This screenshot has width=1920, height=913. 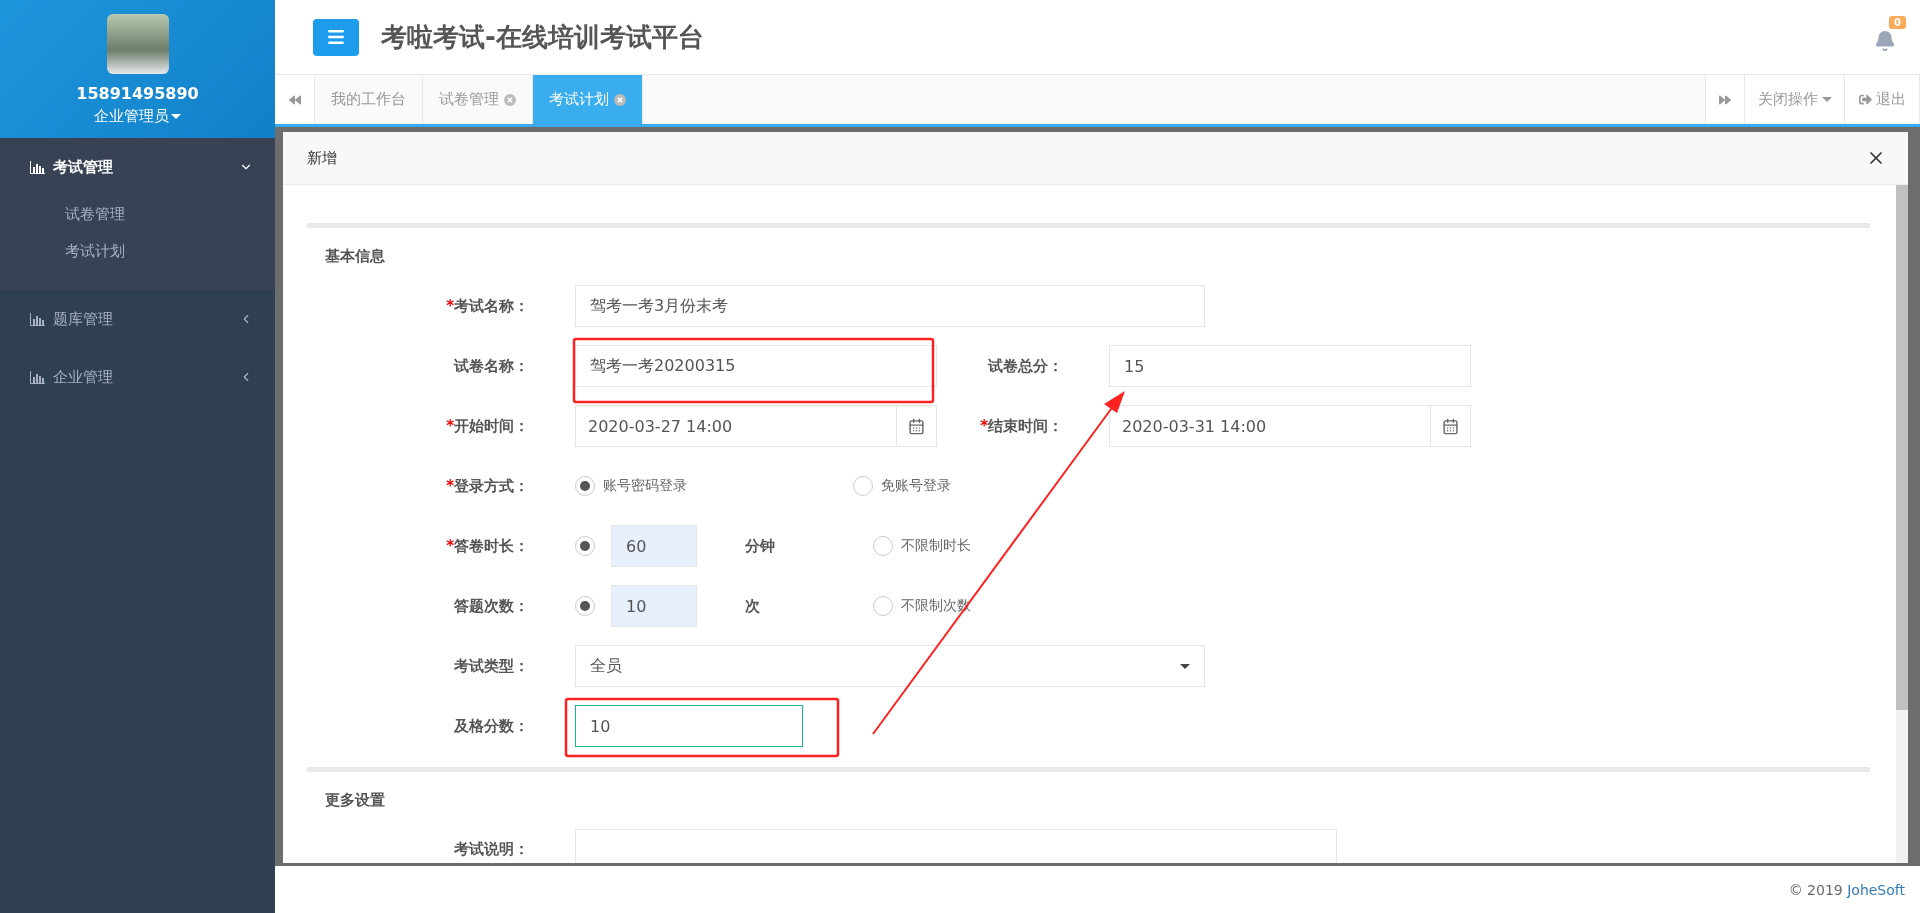 I want to click on app-title: 考啦考试-在线培训考试平台, so click(x=543, y=37).